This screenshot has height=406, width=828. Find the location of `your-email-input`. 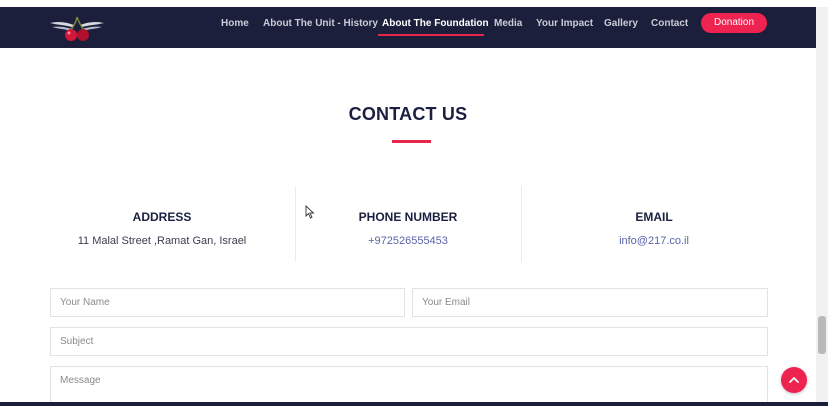

your-email-input is located at coordinates (590, 302).